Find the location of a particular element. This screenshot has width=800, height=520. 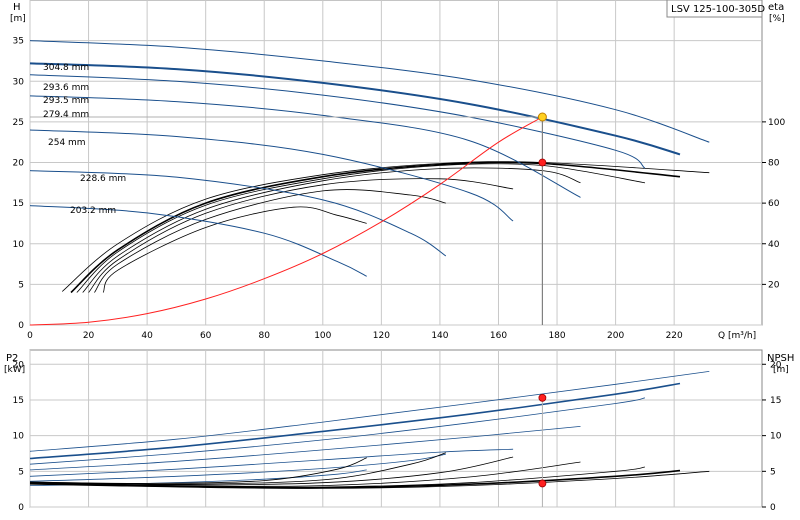

eta-axis-title: eta is located at coordinates (776, 7).